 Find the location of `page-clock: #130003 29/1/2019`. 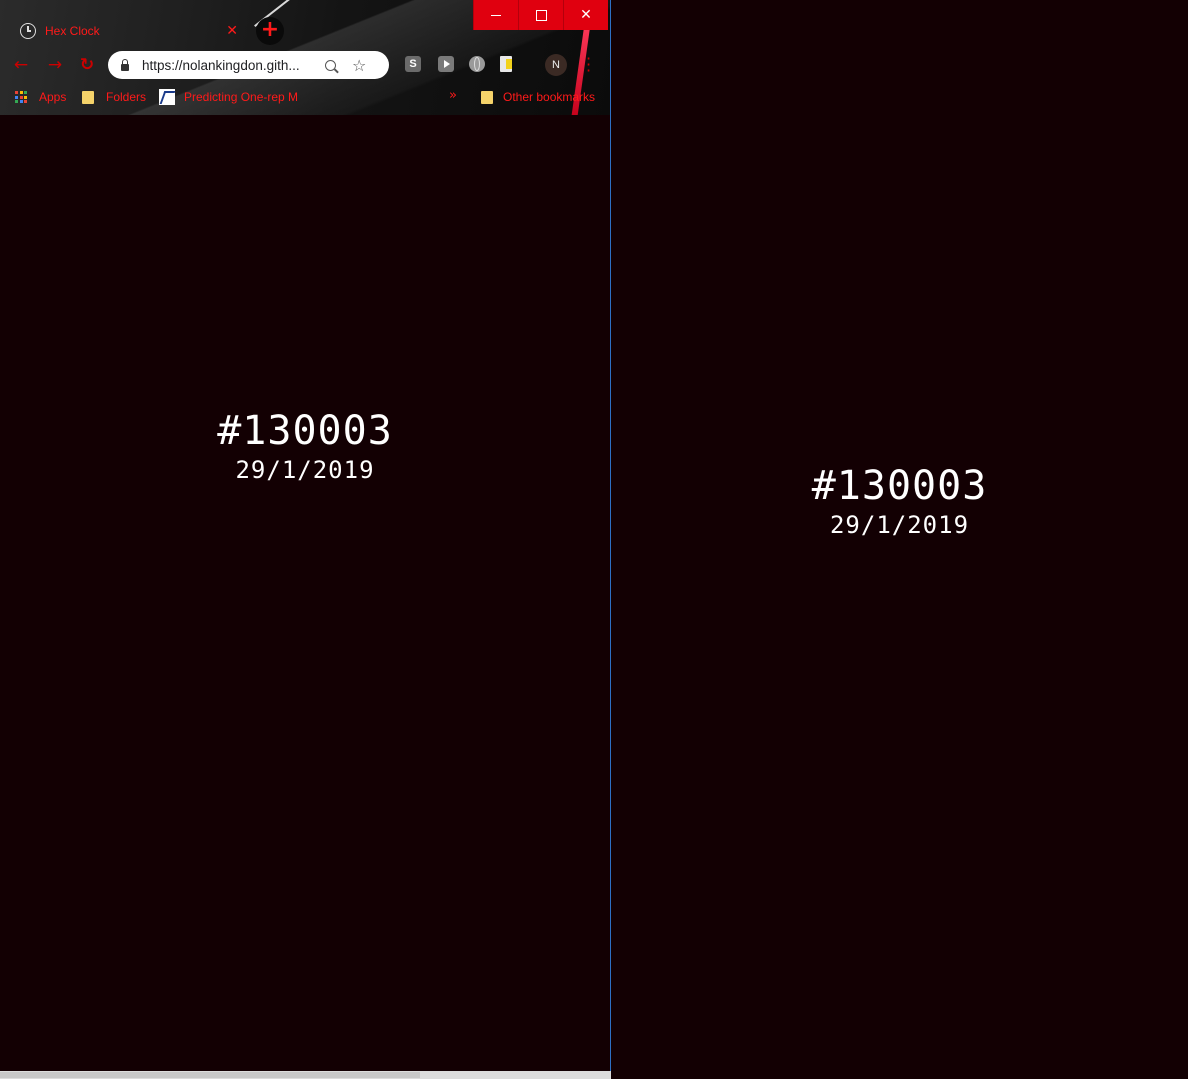

page-clock: #130003 29/1/2019 is located at coordinates (305, 446).